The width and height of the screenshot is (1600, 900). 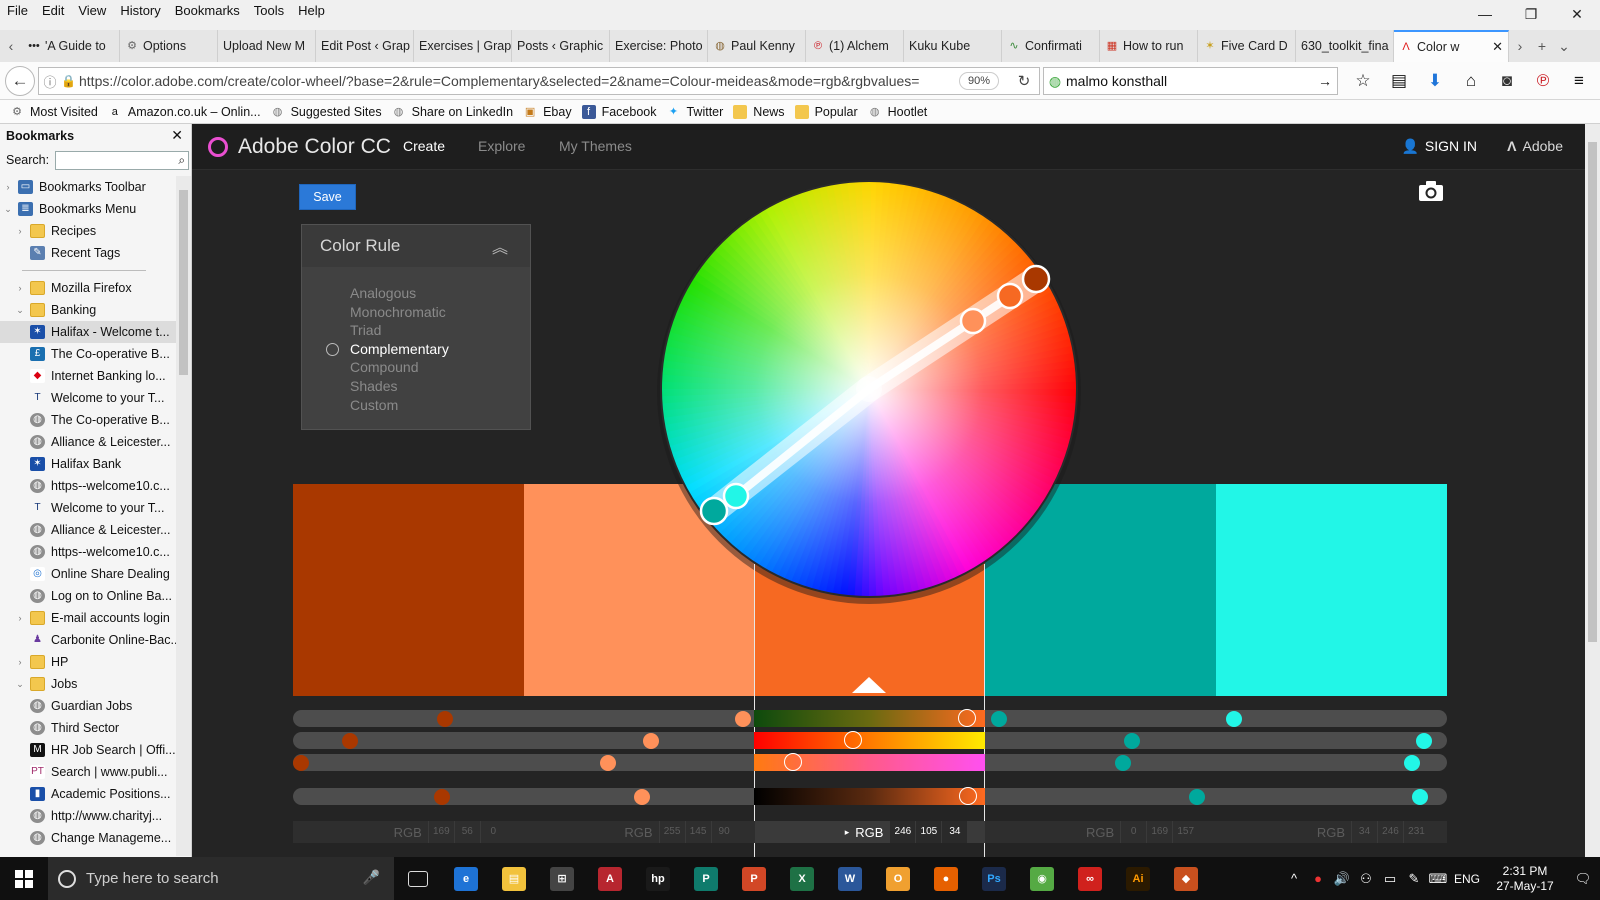 What do you see at coordinates (658, 878) in the screenshot?
I see `hp-icon: hp` at bounding box center [658, 878].